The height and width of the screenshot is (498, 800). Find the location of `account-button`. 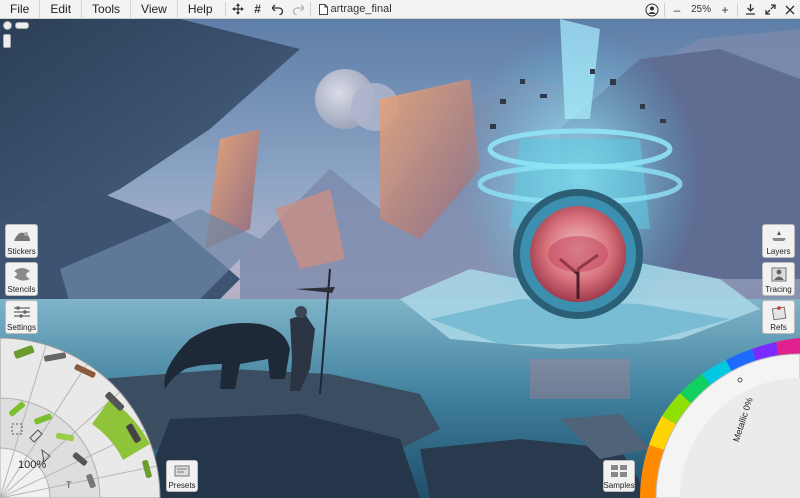

account-button is located at coordinates (652, 9).